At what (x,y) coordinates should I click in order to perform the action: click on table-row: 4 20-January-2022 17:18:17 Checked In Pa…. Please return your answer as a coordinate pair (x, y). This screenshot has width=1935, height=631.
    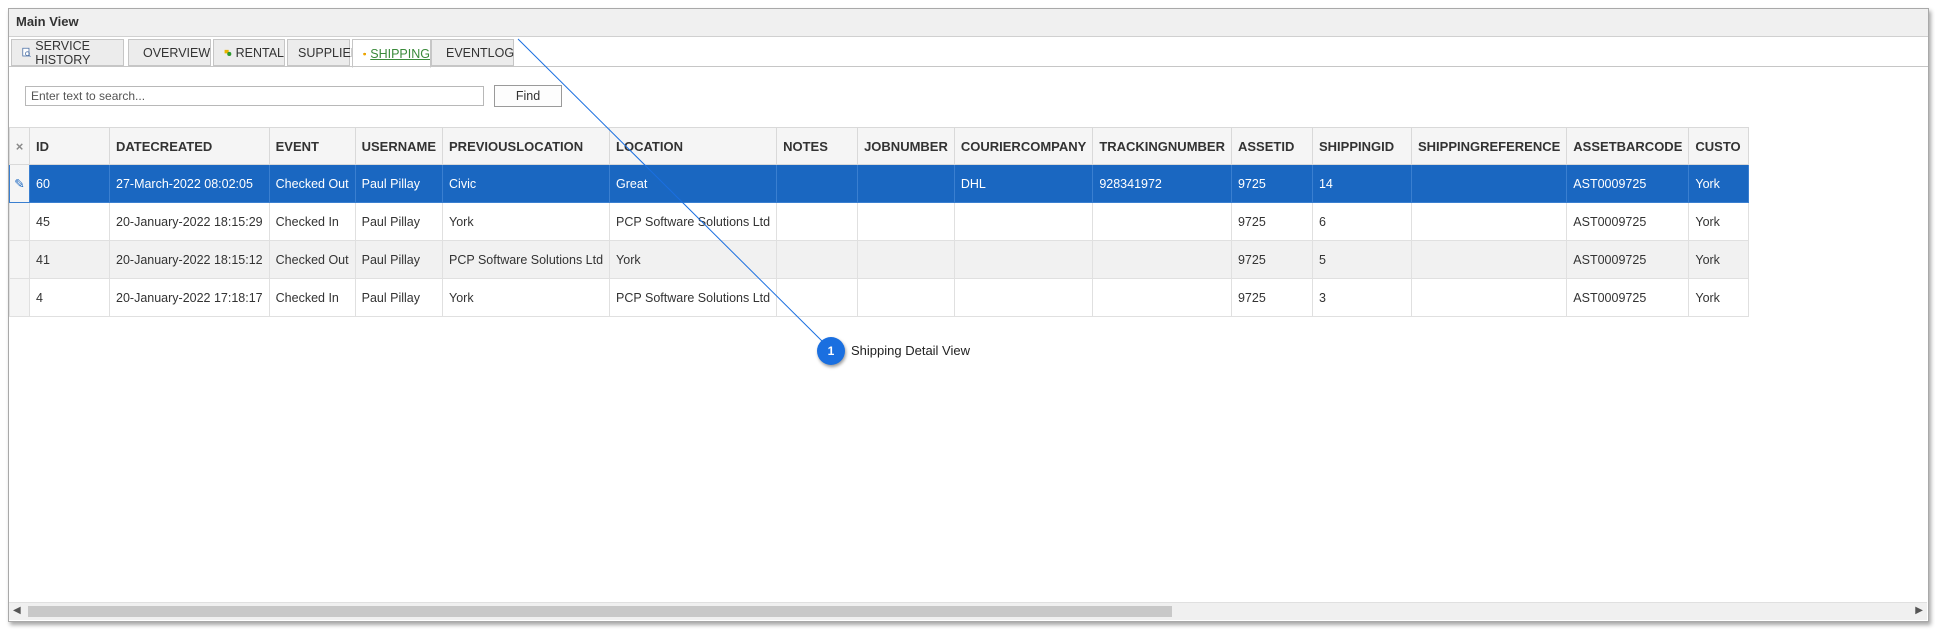
    Looking at the image, I should click on (879, 297).